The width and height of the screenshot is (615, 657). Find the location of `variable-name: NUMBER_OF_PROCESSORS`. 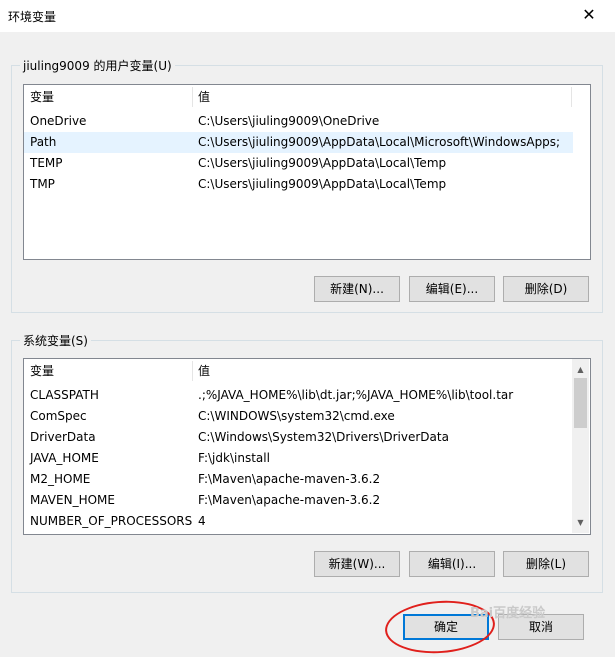

variable-name: NUMBER_OF_PROCESSORS is located at coordinates (111, 521).